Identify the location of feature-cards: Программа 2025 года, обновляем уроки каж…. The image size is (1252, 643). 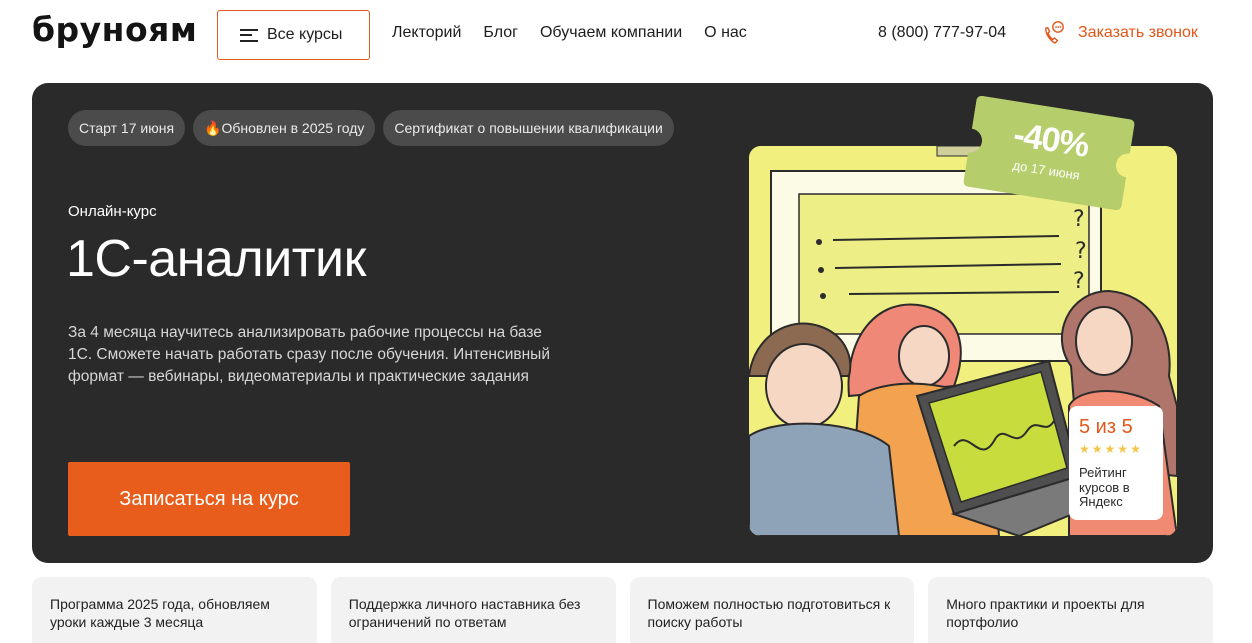
(622, 610).